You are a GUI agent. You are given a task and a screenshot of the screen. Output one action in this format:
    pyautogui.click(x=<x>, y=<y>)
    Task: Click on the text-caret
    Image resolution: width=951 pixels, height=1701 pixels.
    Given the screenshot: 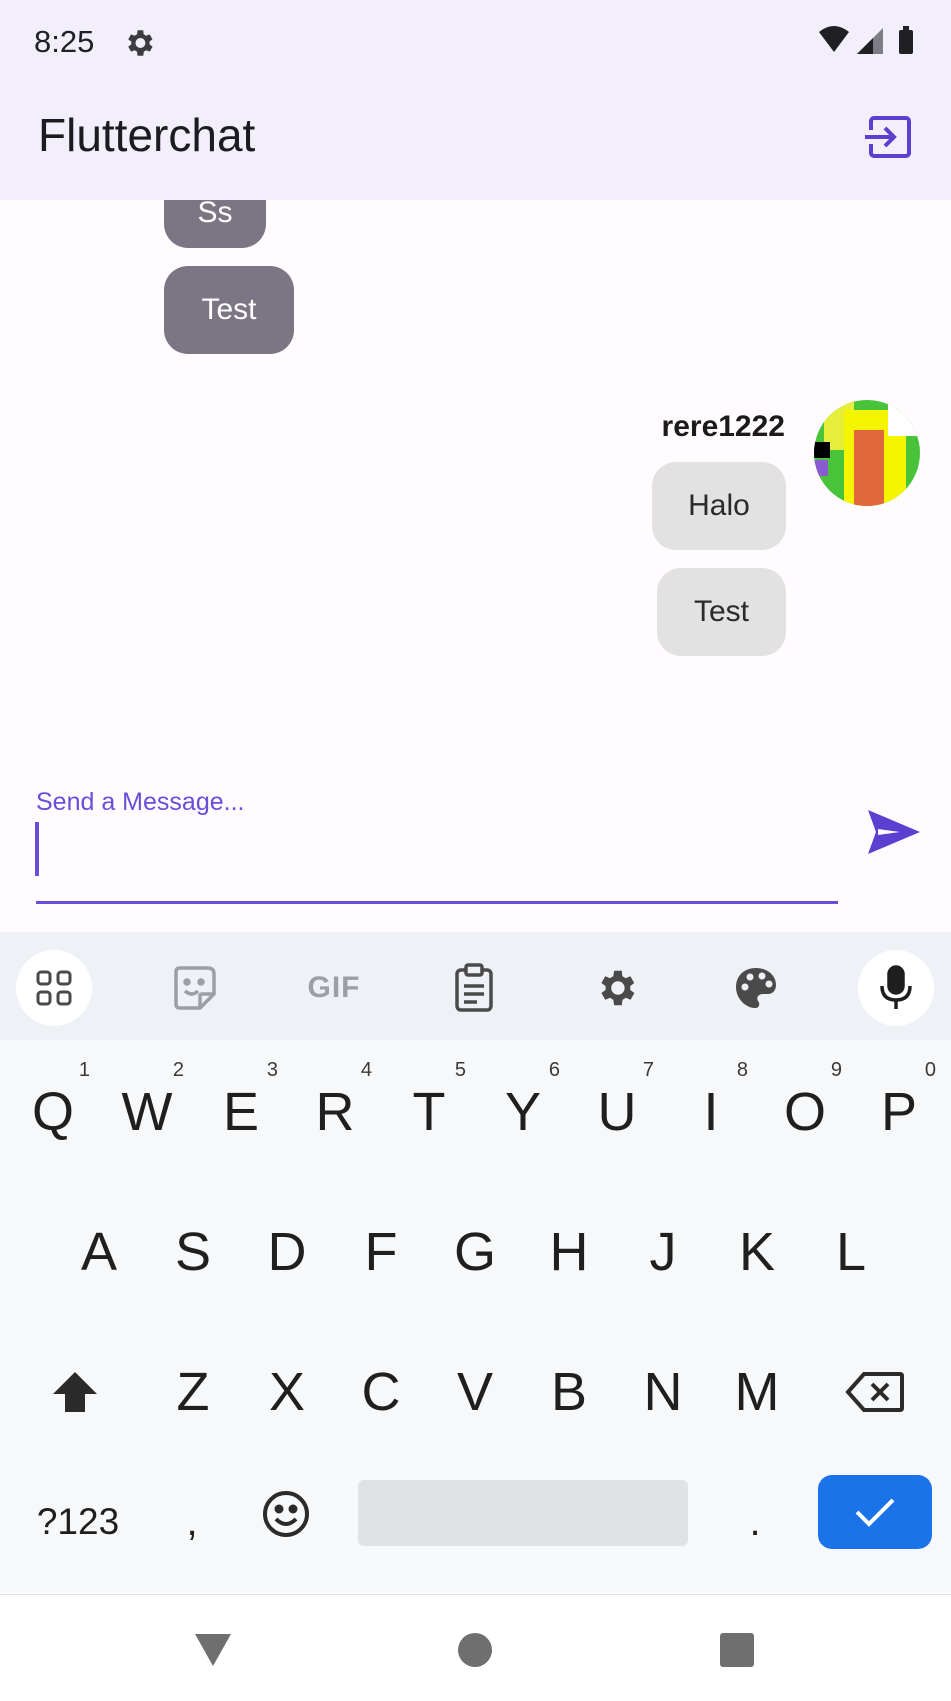 What is the action you would take?
    pyautogui.click(x=37, y=849)
    